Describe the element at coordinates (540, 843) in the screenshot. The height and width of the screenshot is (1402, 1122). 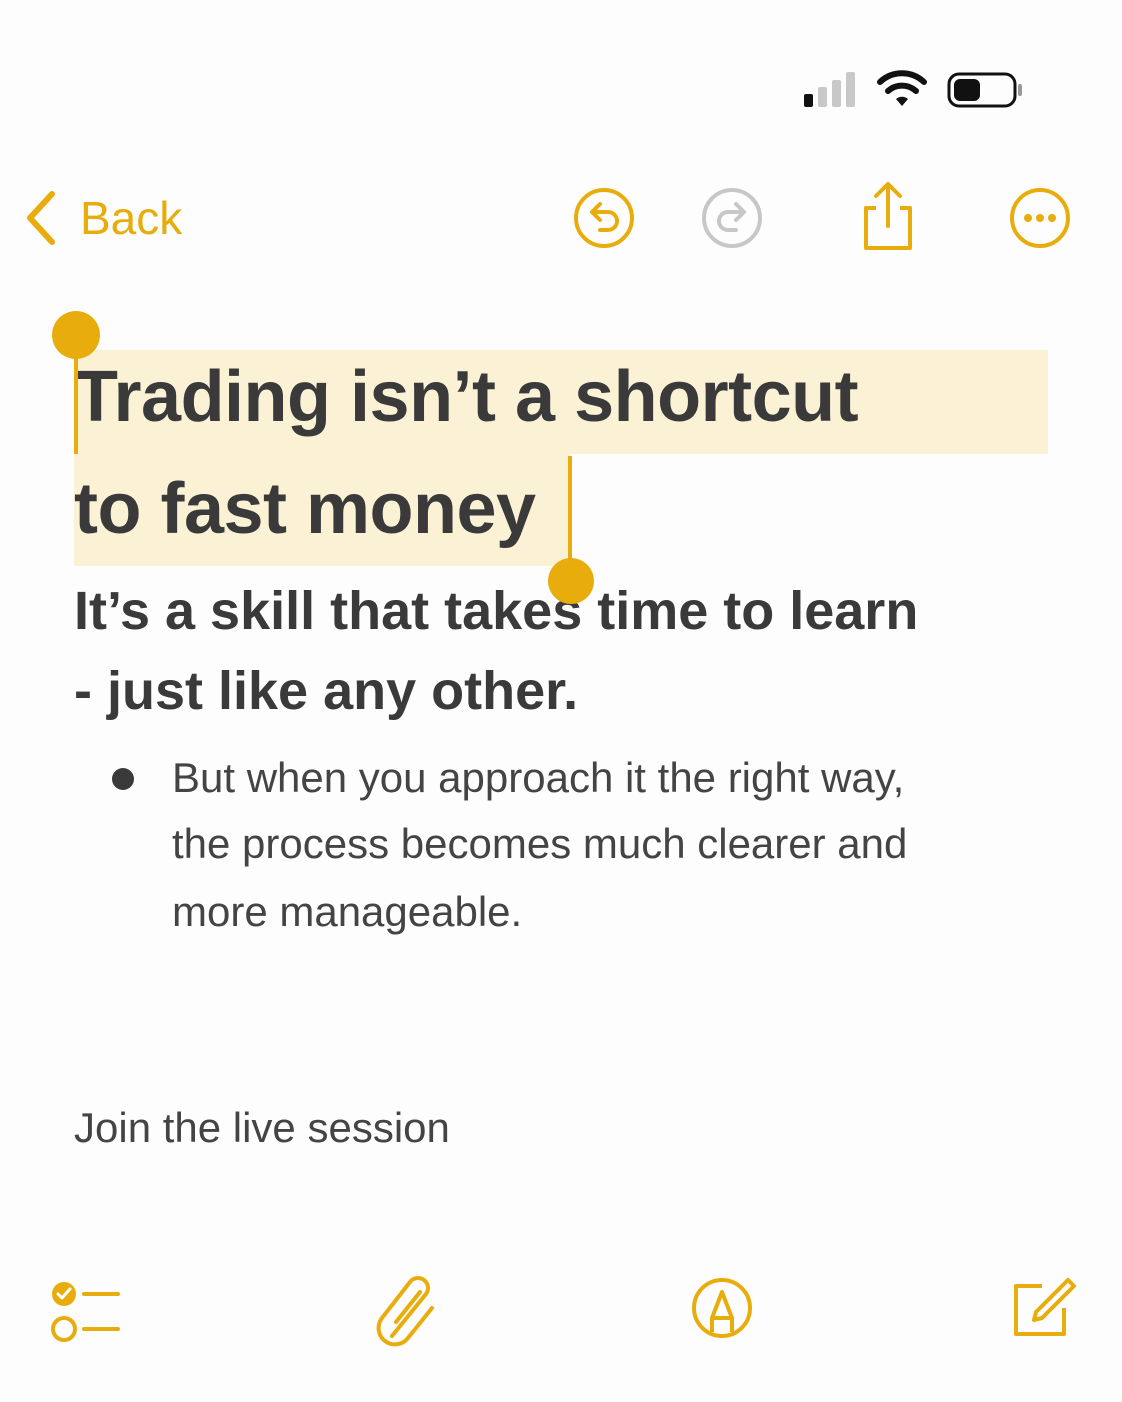
I see `bullet-text-line: the process becomes much clearer and` at that location.